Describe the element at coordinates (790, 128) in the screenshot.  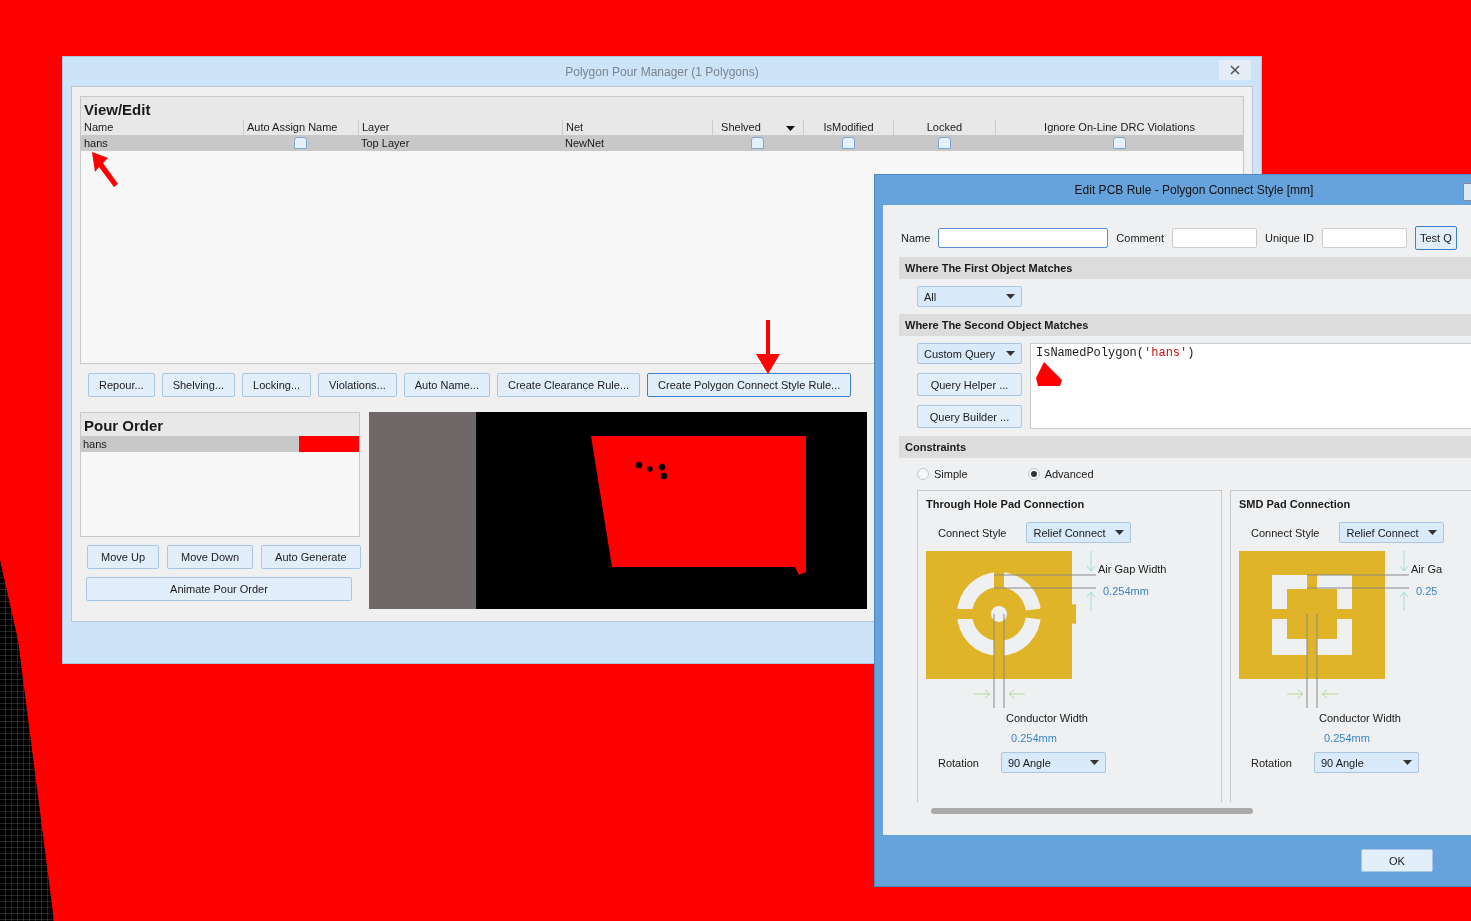
I see `sort-caret-icon` at that location.